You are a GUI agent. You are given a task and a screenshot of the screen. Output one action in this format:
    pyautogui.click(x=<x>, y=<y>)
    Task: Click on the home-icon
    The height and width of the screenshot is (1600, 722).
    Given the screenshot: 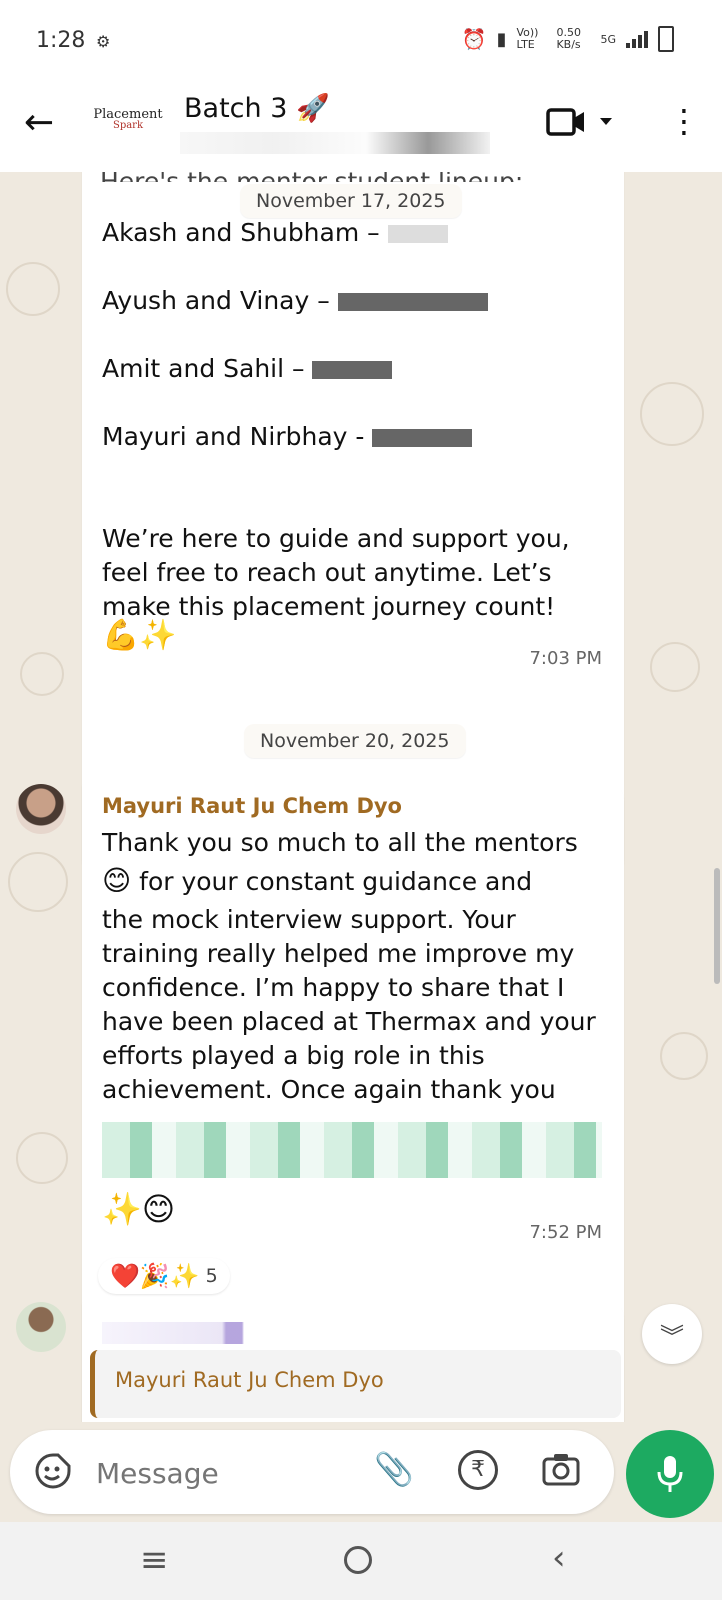 What is the action you would take?
    pyautogui.click(x=358, y=1560)
    